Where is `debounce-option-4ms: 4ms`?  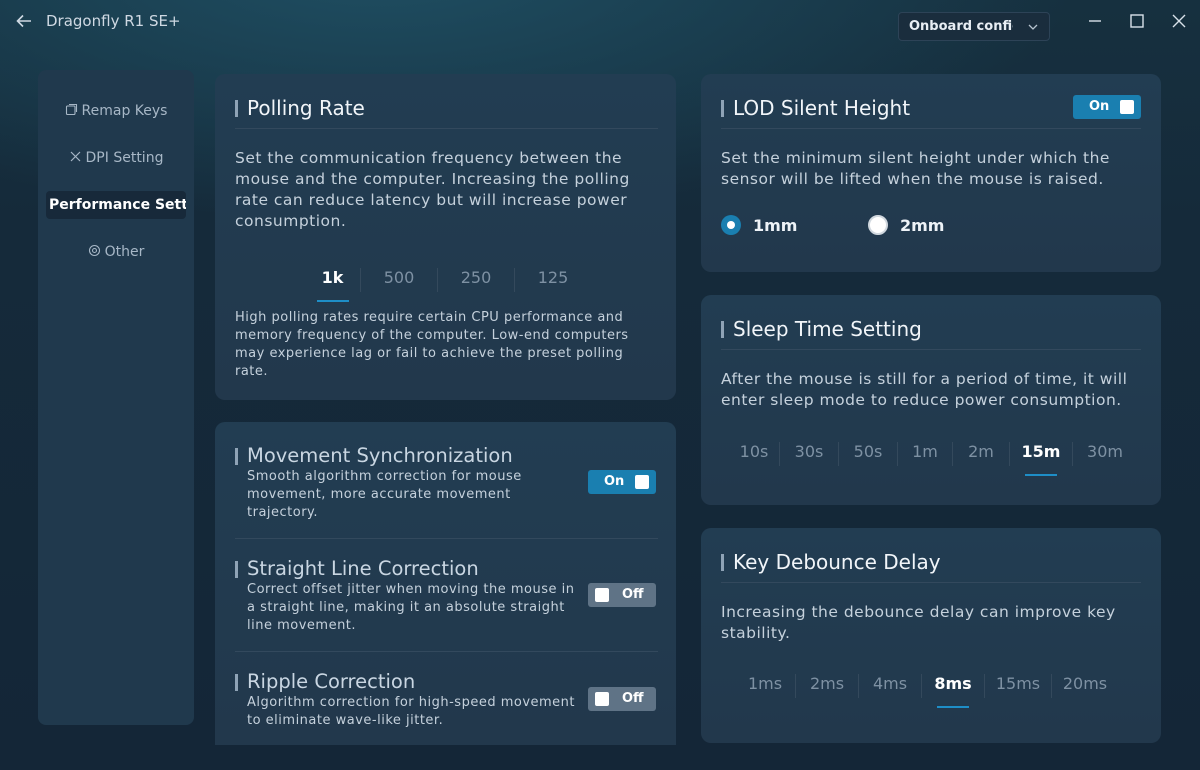 debounce-option-4ms: 4ms is located at coordinates (890, 691).